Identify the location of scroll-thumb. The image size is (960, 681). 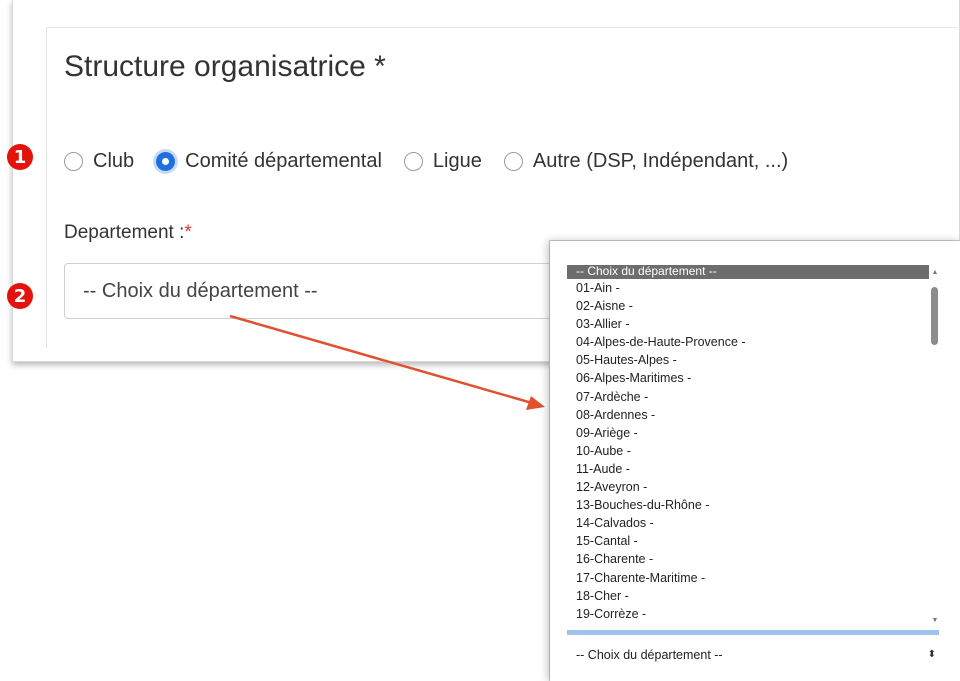
(934, 316).